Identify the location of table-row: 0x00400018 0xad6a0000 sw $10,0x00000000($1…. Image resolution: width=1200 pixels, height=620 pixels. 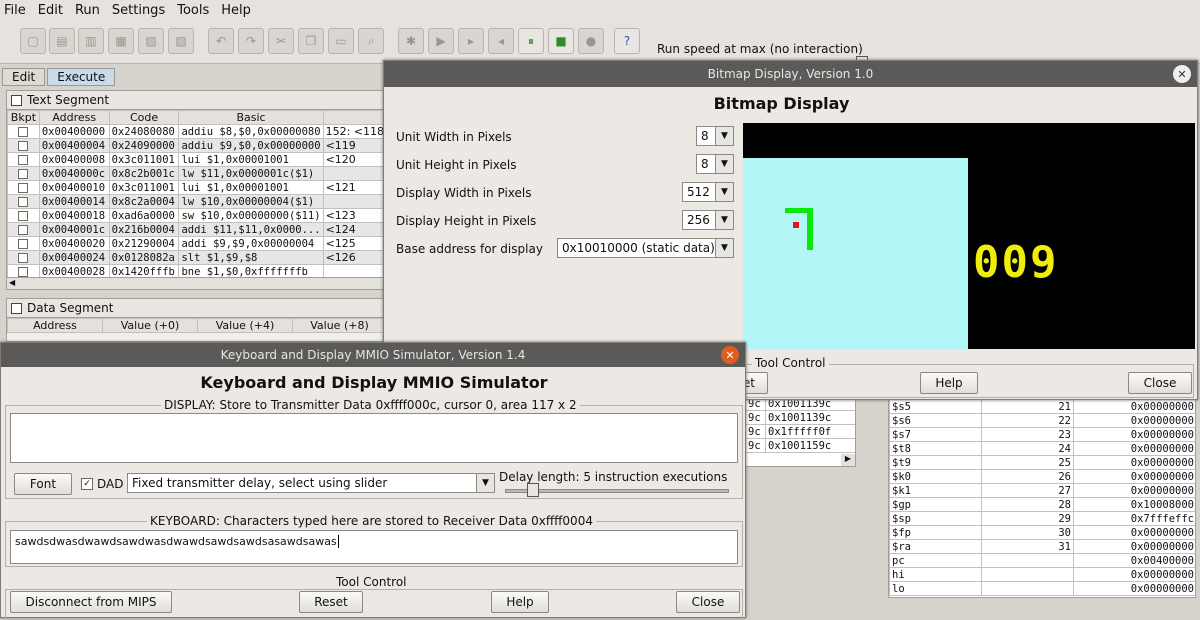
(197, 215).